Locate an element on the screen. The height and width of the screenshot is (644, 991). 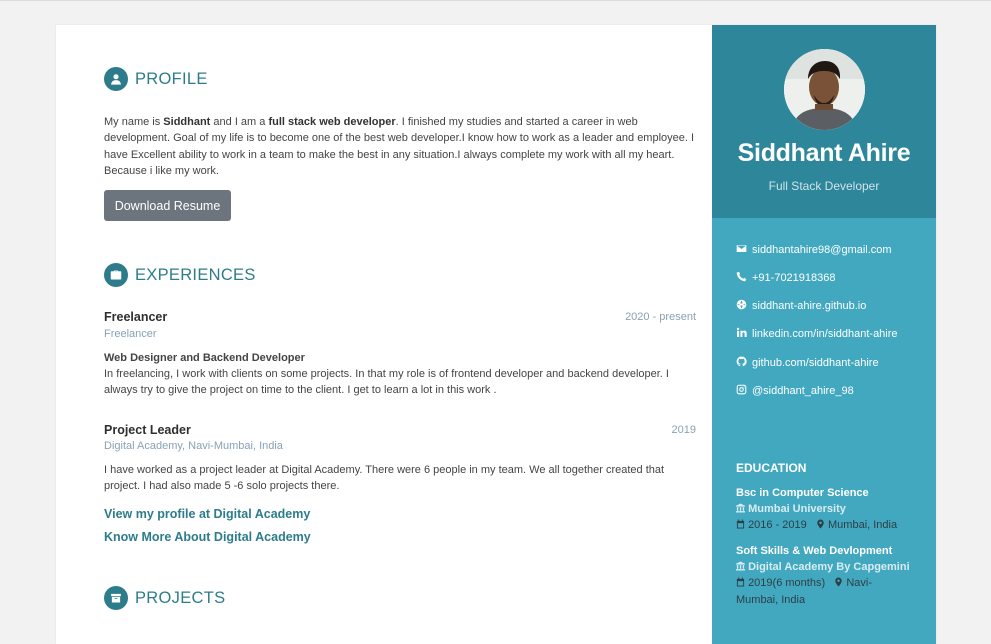
profile-name-bold: Siddhant is located at coordinates (187, 122).